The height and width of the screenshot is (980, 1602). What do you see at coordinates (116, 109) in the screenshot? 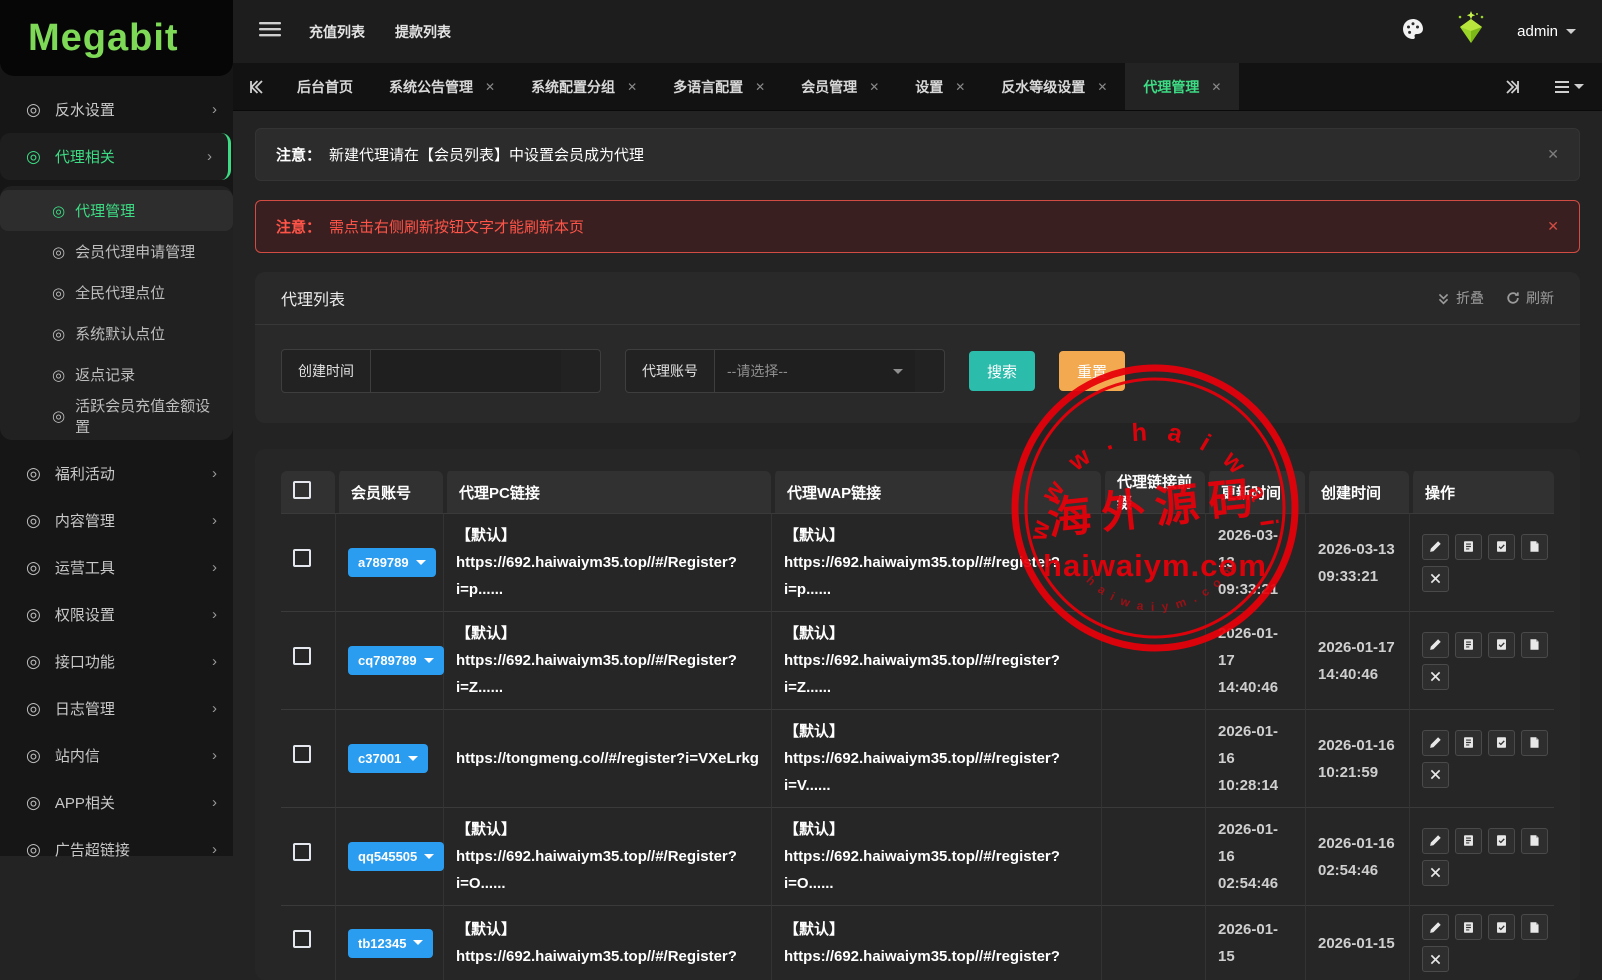
I see `sidebar-item: ◎ 反水设置 ›` at bounding box center [116, 109].